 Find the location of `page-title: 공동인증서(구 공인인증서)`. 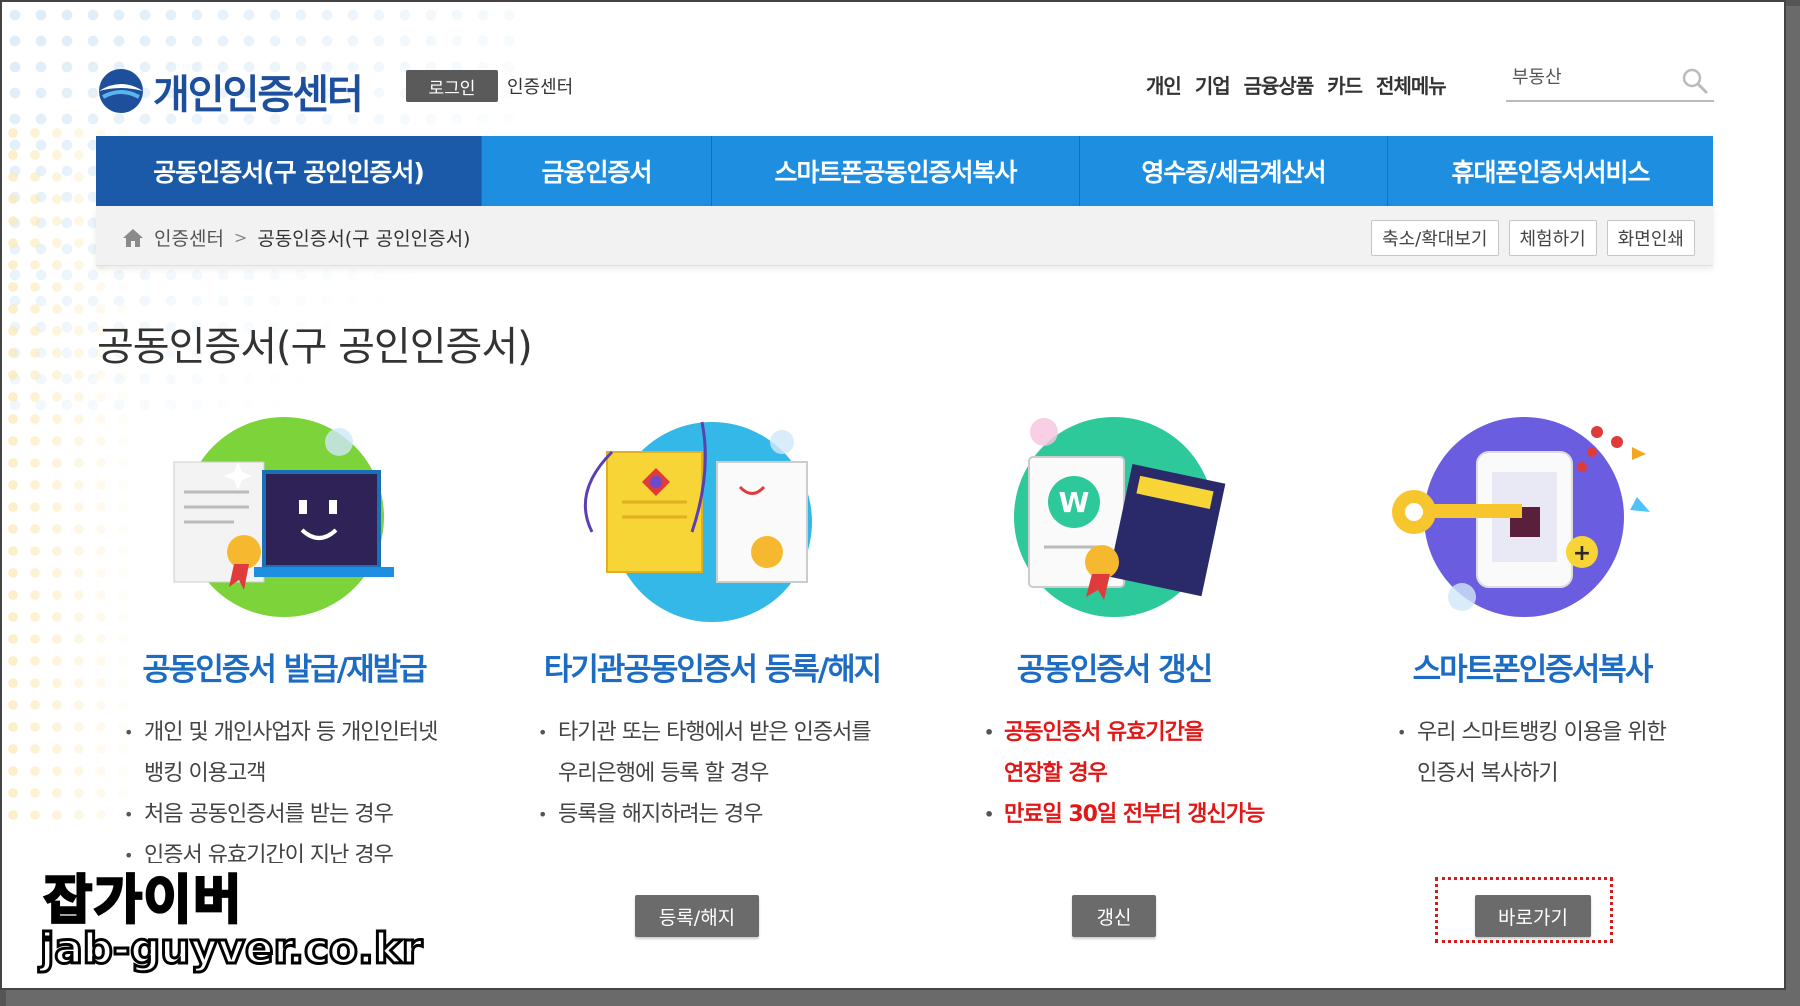

page-title: 공동인증서(구 공인인증서) is located at coordinates (315, 347).